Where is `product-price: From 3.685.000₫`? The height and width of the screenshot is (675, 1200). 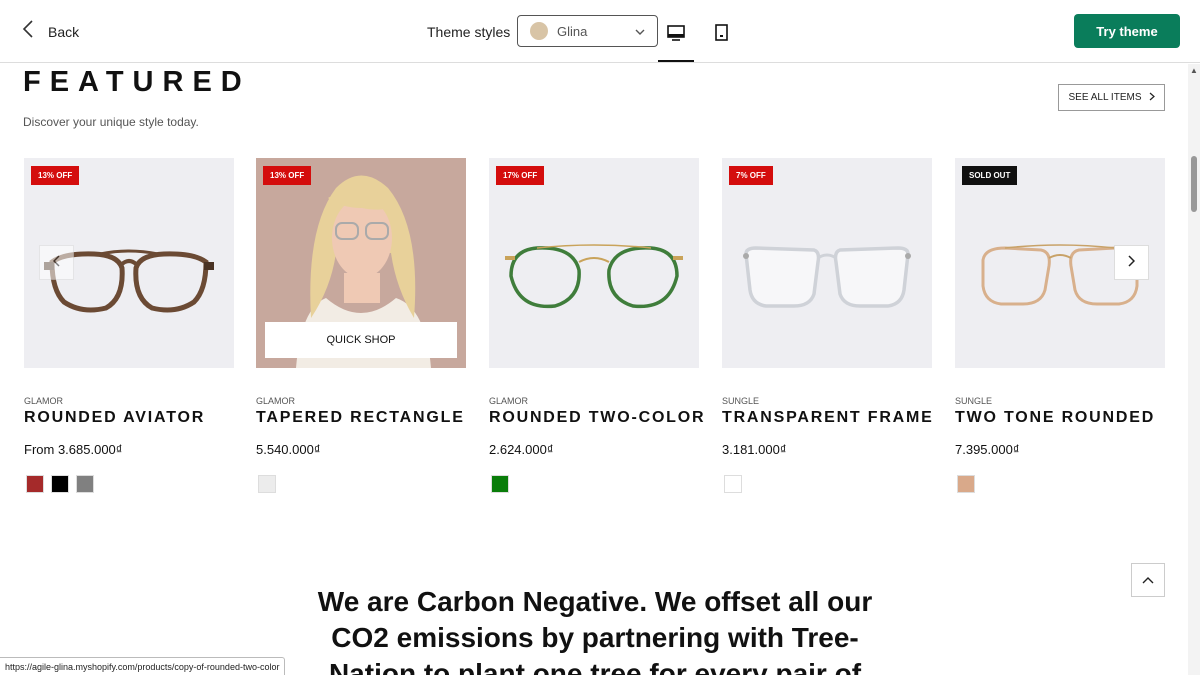 product-price: From 3.685.000₫ is located at coordinates (73, 449).